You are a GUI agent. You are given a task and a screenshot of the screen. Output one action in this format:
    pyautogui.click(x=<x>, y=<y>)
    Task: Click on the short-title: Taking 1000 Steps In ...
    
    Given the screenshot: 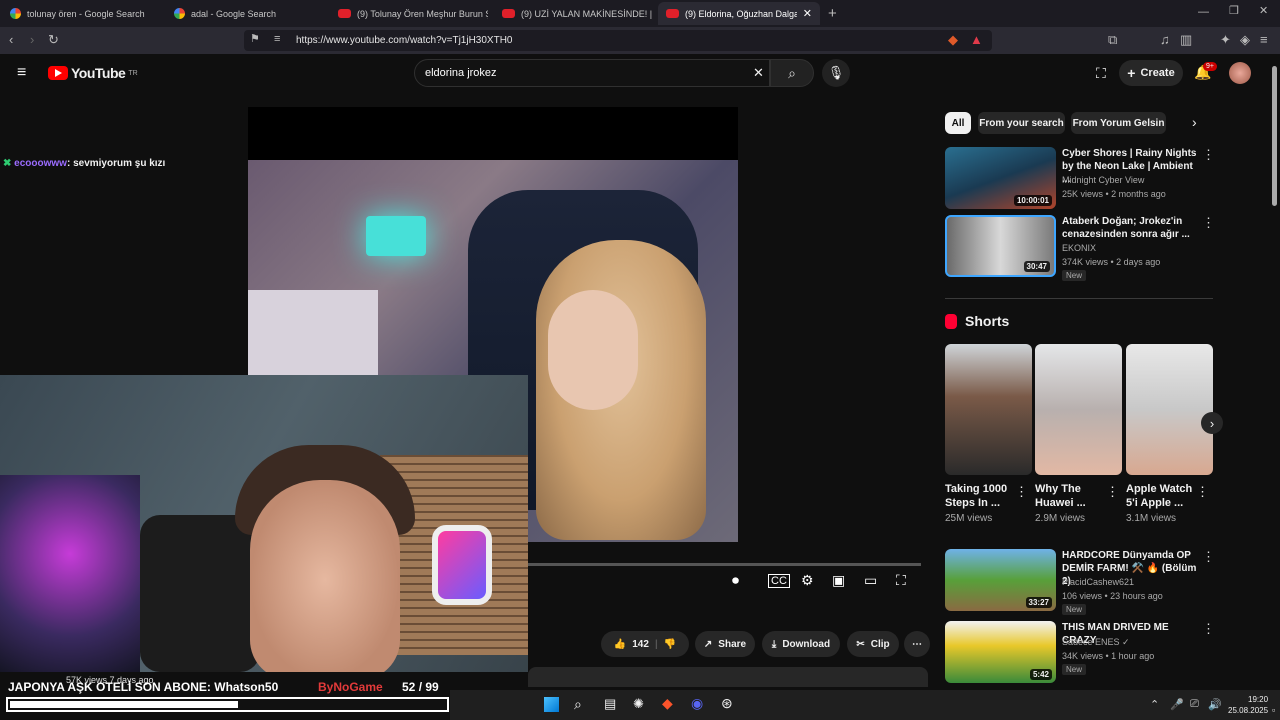 What is the action you would take?
    pyautogui.click(x=980, y=496)
    